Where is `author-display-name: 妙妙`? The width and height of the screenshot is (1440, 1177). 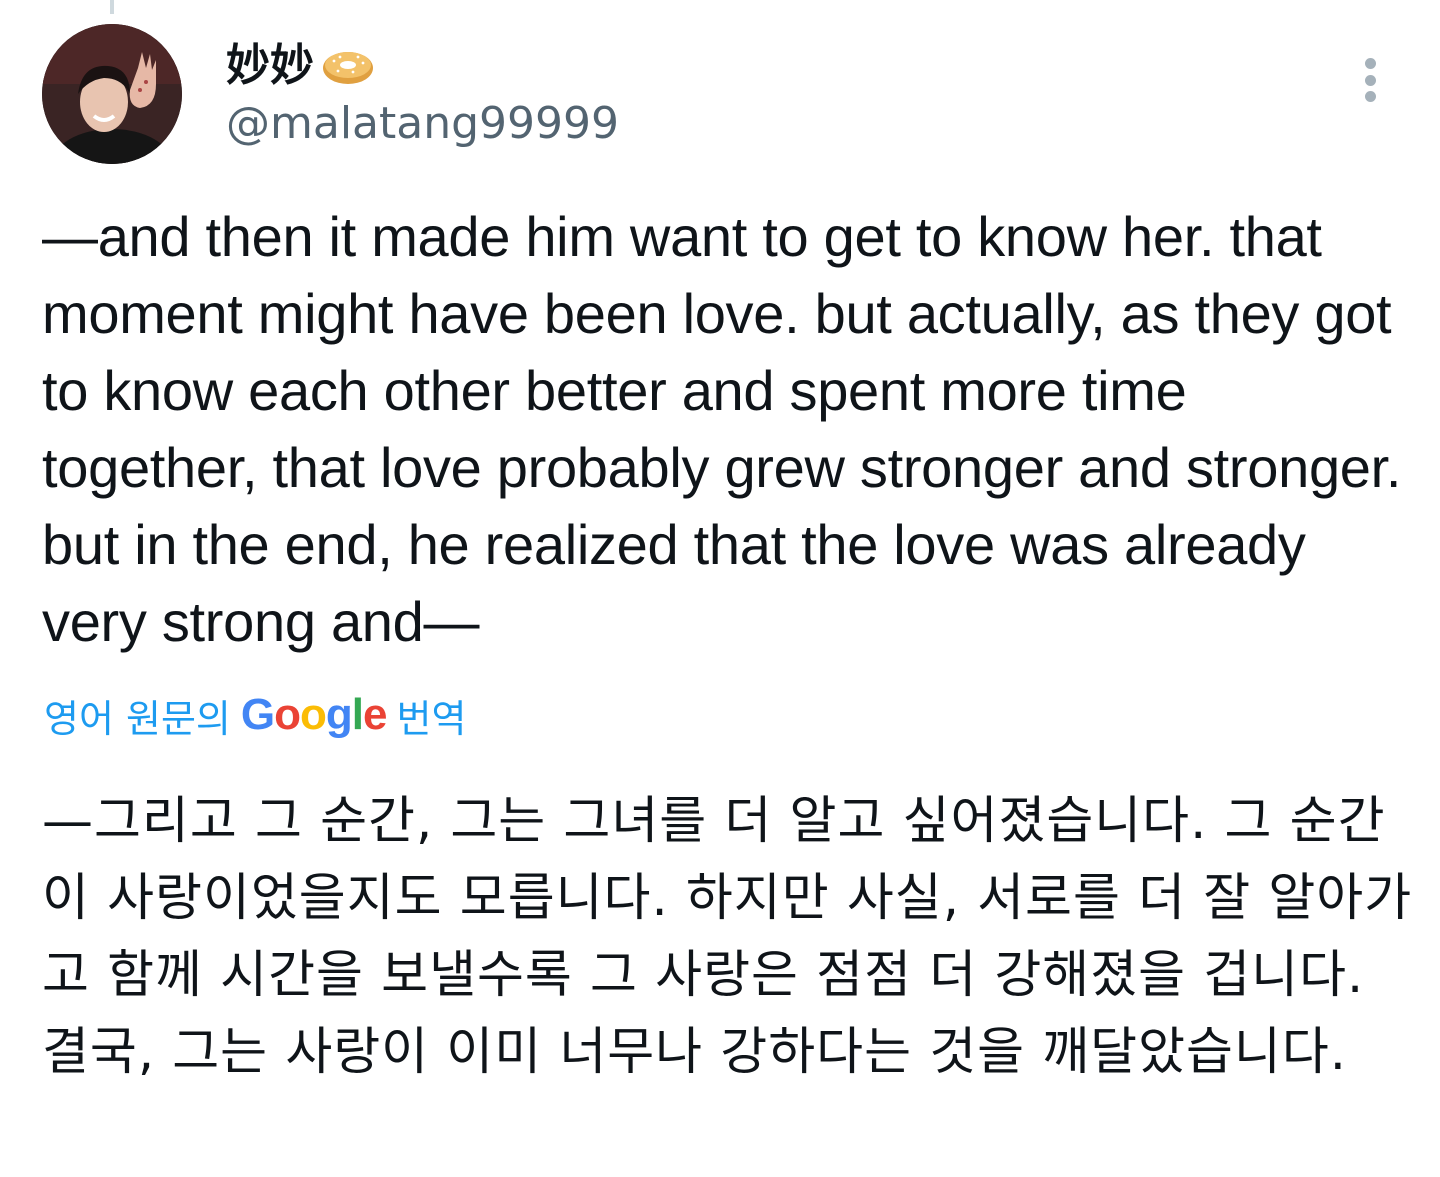
author-display-name: 妙妙 is located at coordinates (301, 66).